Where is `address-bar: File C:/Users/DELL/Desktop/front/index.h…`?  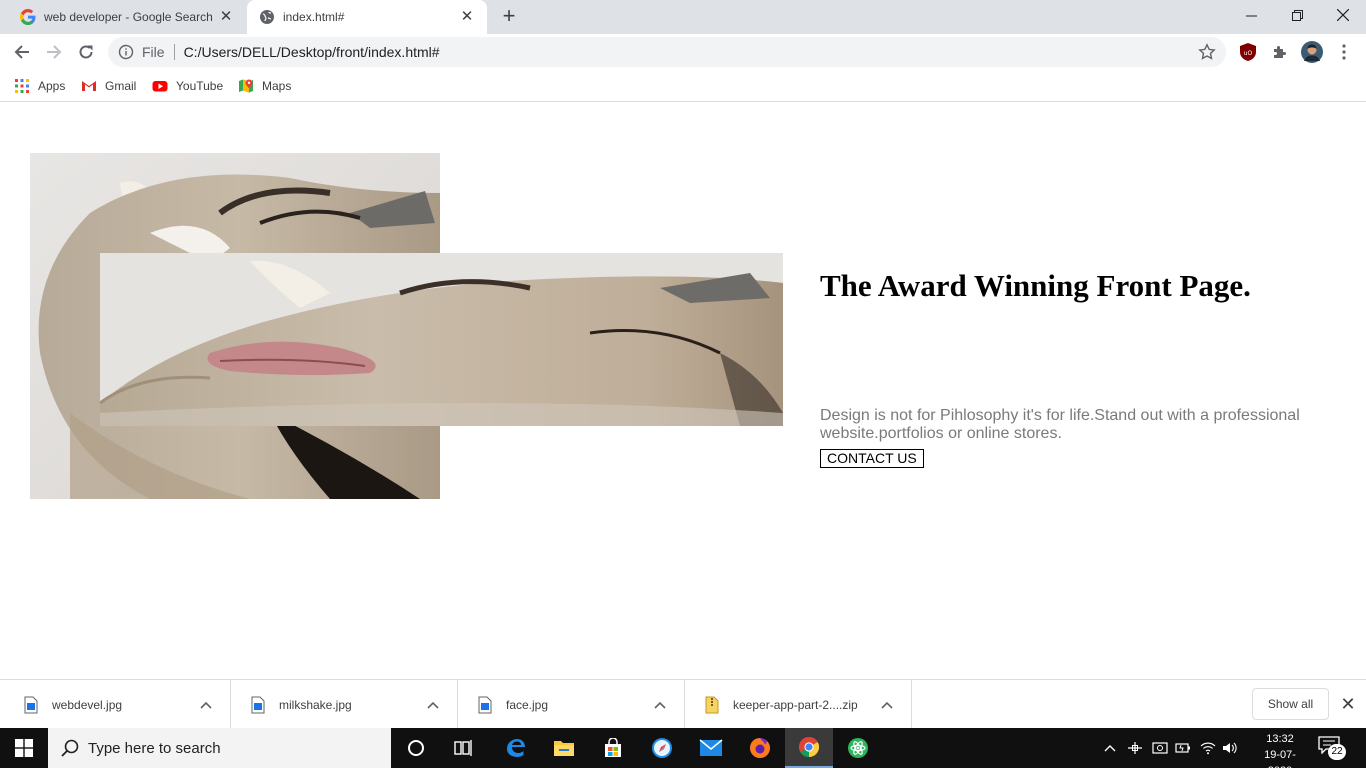
address-bar: File C:/Users/DELL/Desktop/front/index.h… is located at coordinates (667, 52).